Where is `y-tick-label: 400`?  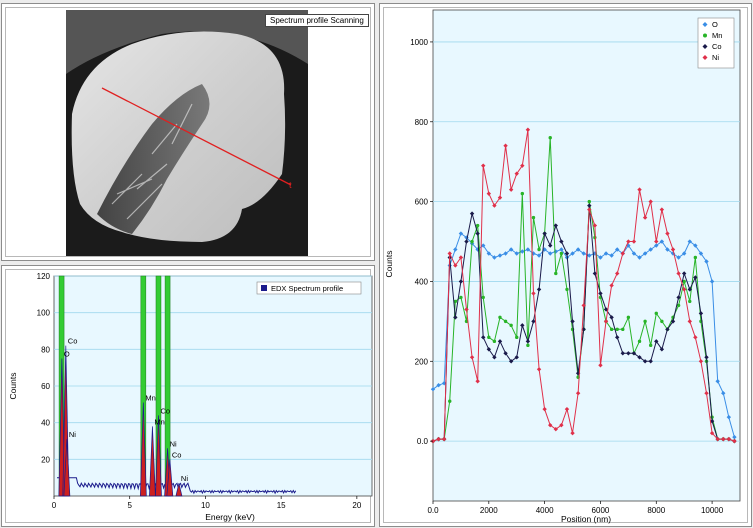 y-tick-label: 400 is located at coordinates (422, 281).